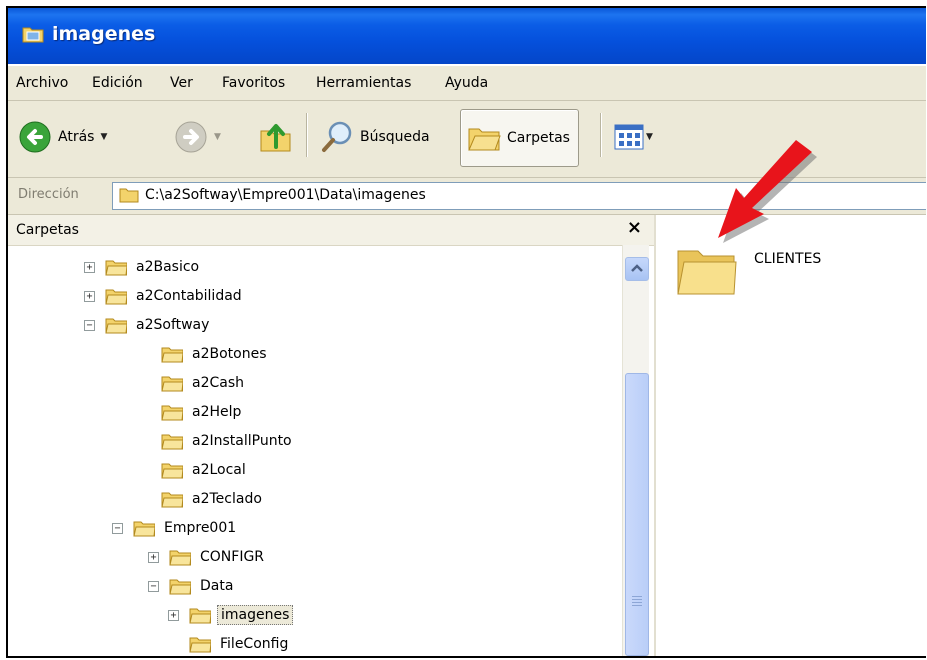 The image size is (927, 660). What do you see at coordinates (76, 137) in the screenshot?
I see `back-label: Atrás` at bounding box center [76, 137].